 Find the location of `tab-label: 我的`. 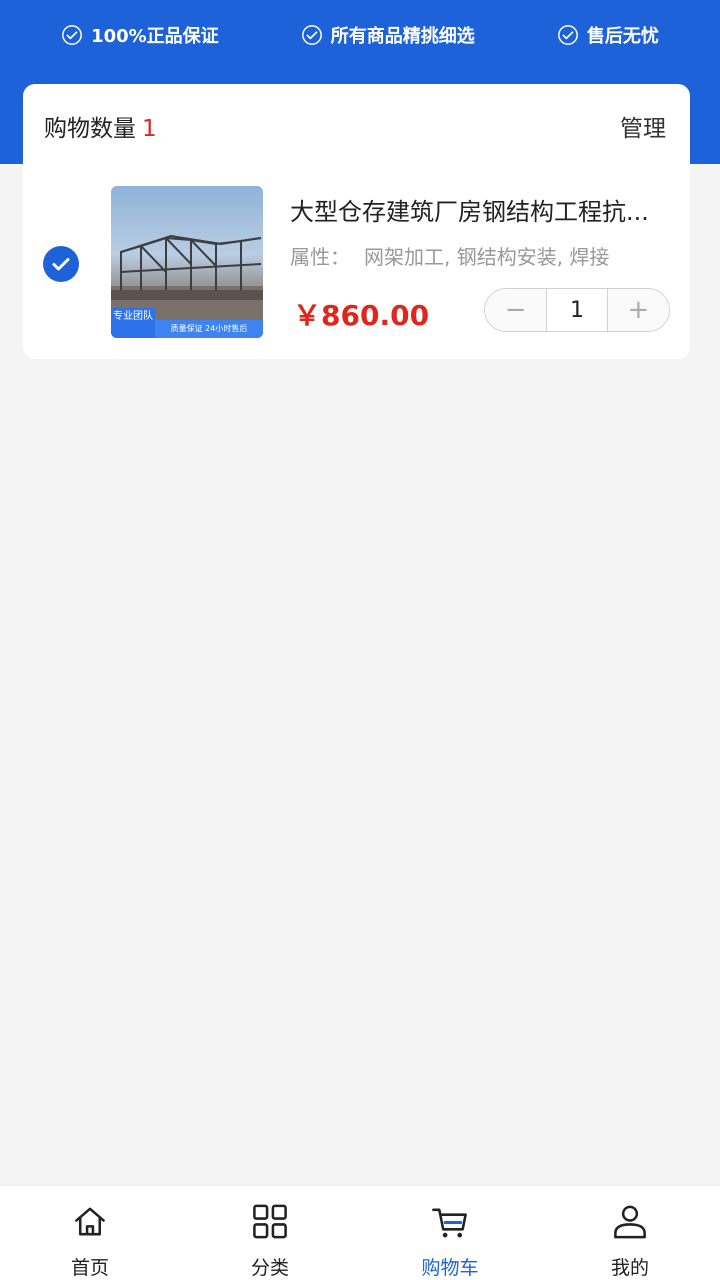

tab-label: 我的 is located at coordinates (629, 1268).